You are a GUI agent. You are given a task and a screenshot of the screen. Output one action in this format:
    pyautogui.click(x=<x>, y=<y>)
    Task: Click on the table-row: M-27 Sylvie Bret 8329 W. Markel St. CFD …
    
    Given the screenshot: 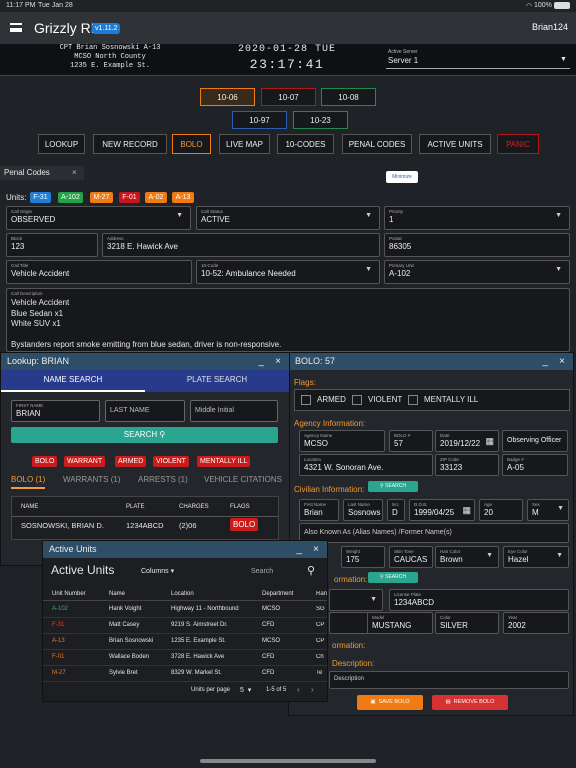 What is the action you would take?
    pyautogui.click(x=185, y=674)
    